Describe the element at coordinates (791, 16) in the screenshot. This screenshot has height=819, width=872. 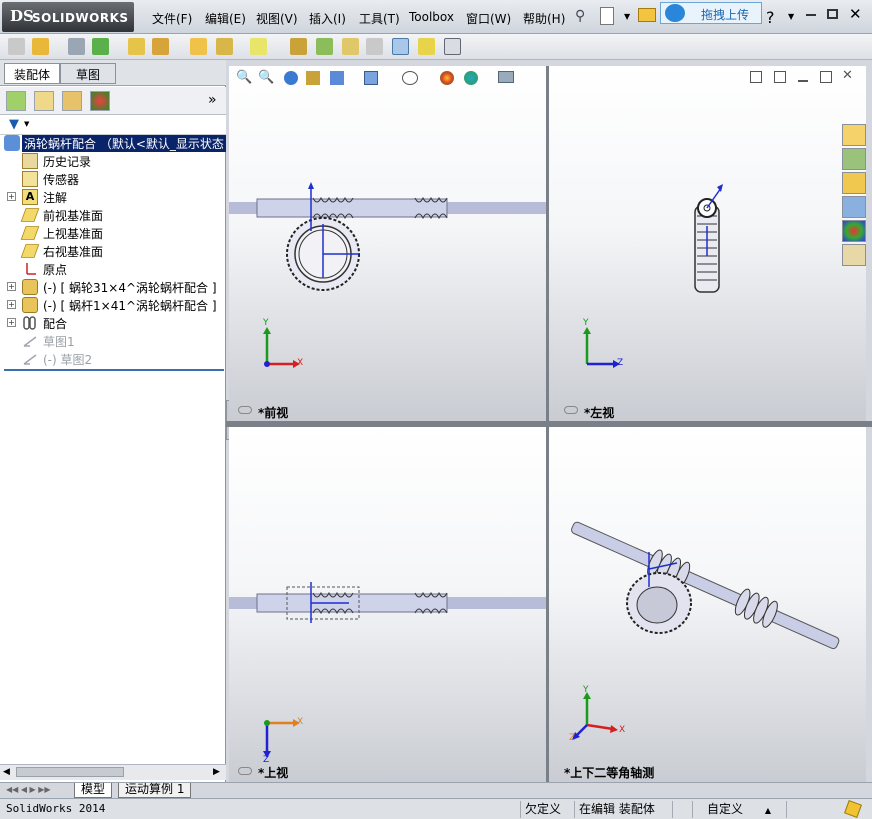
I see `help-dropdown-icon: ▼` at that location.